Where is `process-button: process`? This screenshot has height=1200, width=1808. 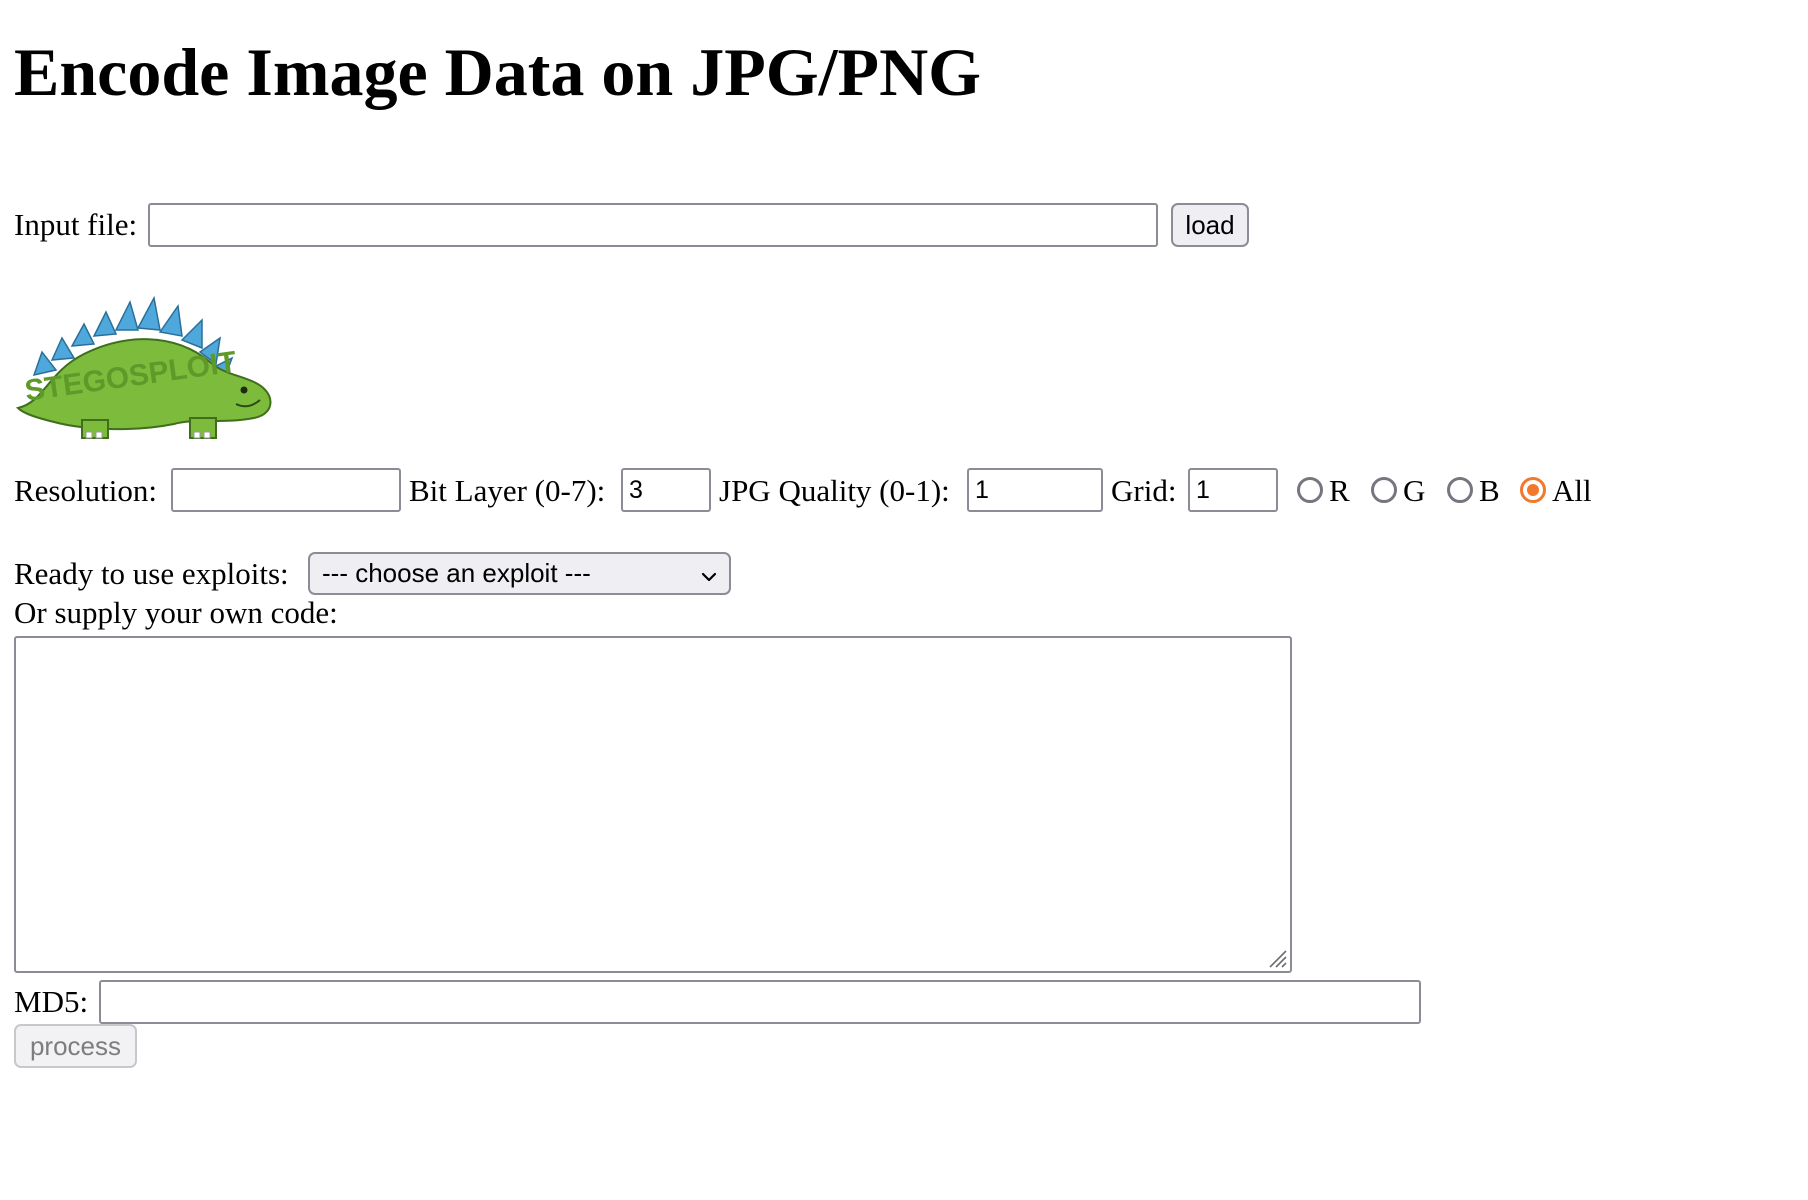
process-button: process is located at coordinates (75, 1046).